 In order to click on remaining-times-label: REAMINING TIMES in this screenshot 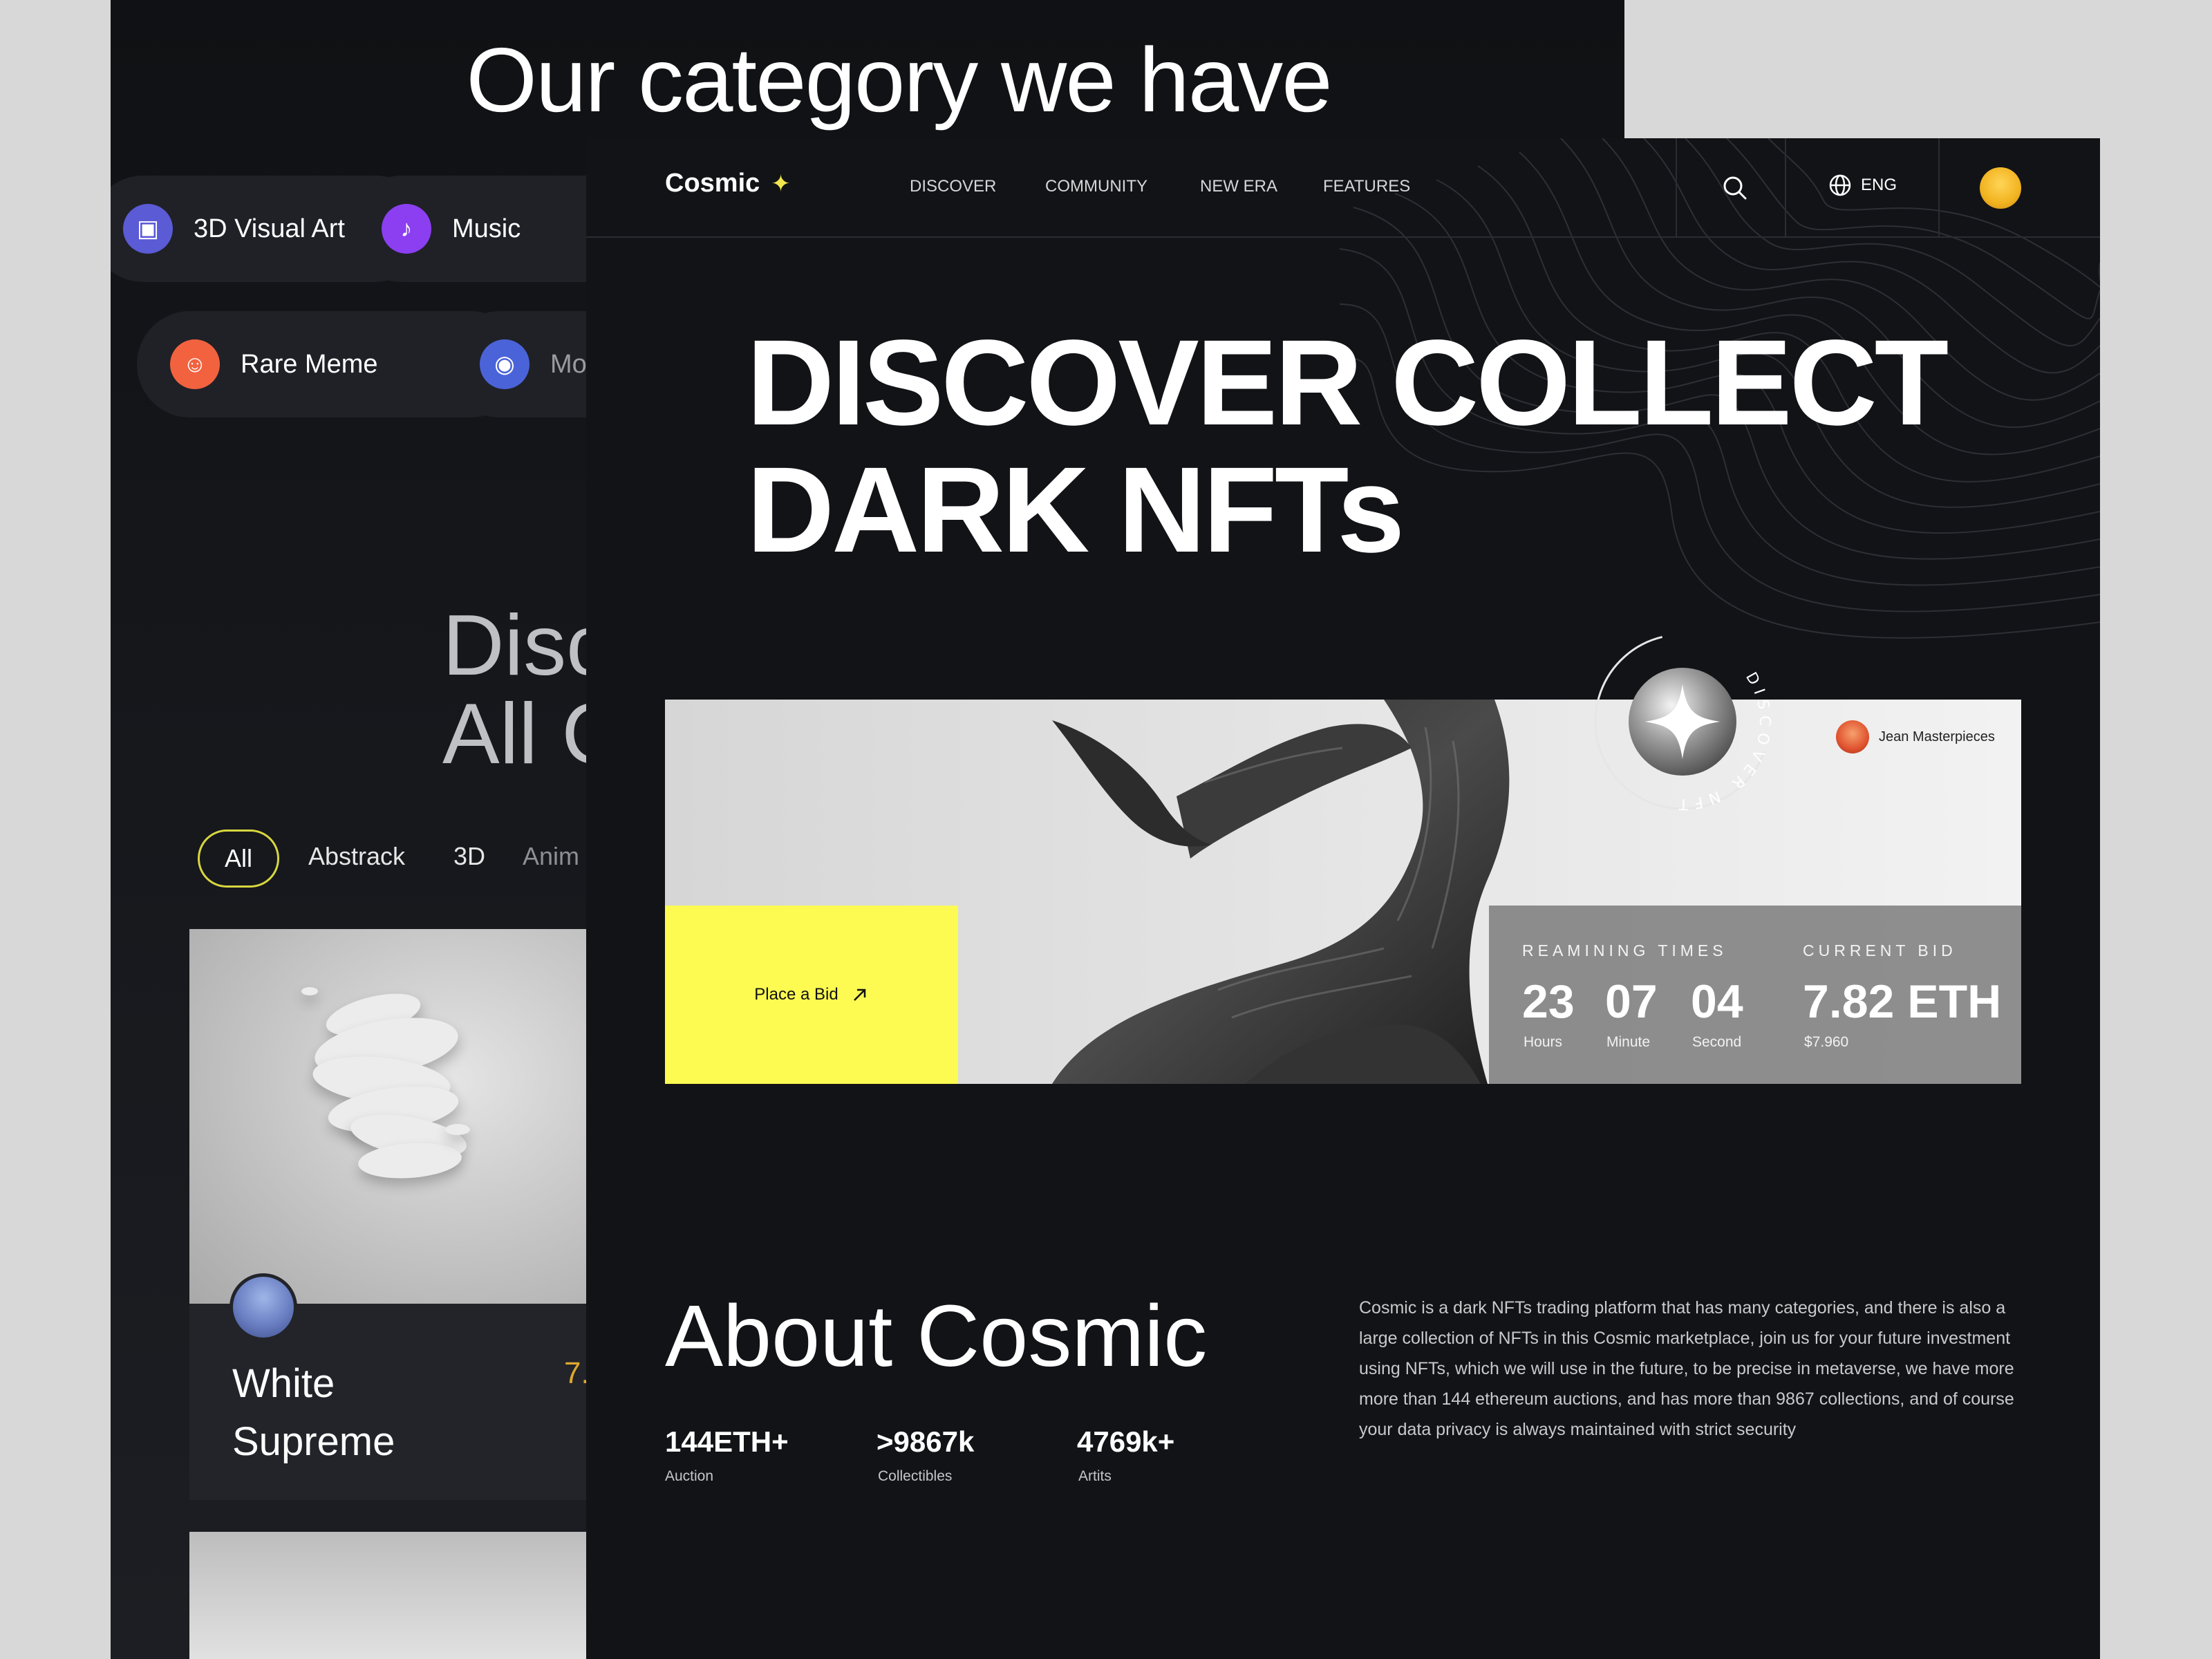, I will do `click(1624, 950)`.